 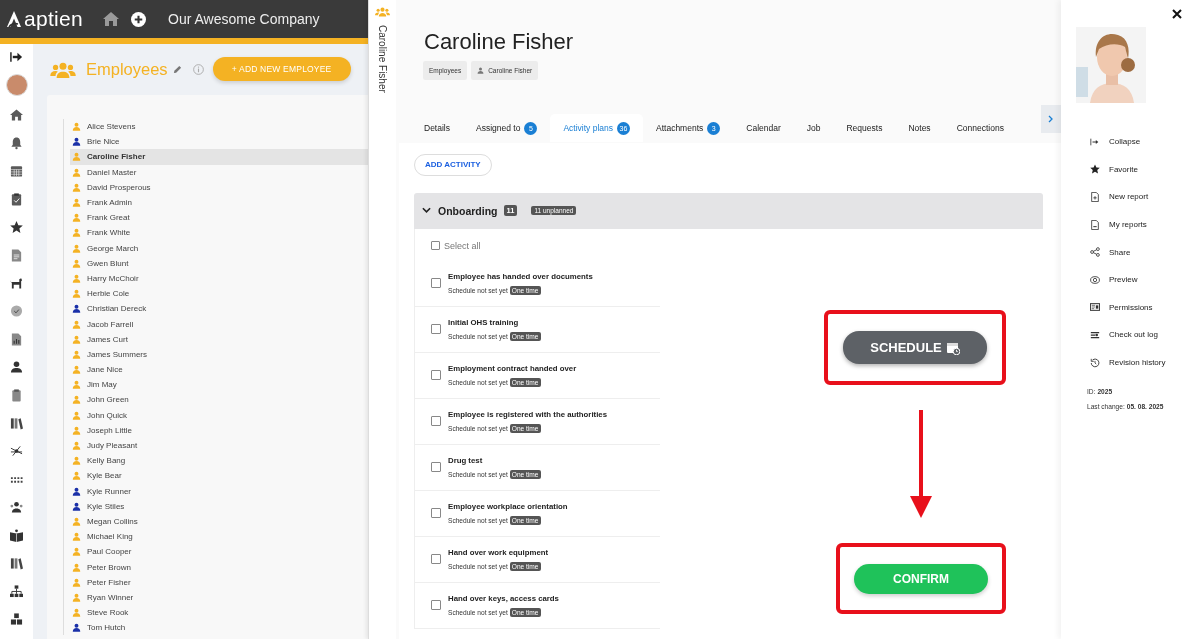 I want to click on employee-item: Frank Great, so click(x=219, y=218).